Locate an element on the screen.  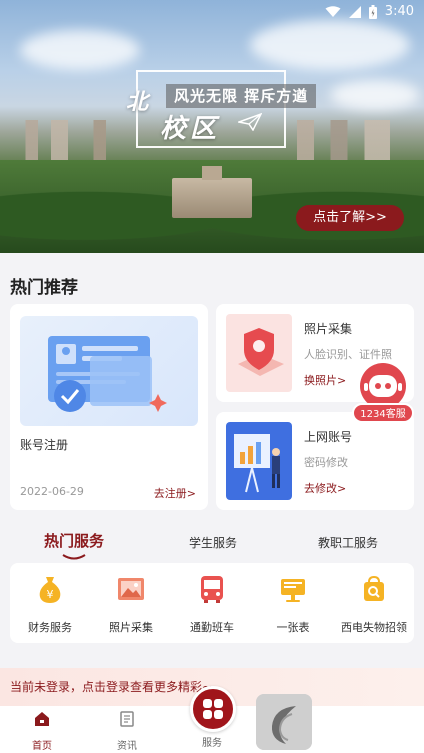
modify-password-link: 去修改> is located at coordinates (325, 488).